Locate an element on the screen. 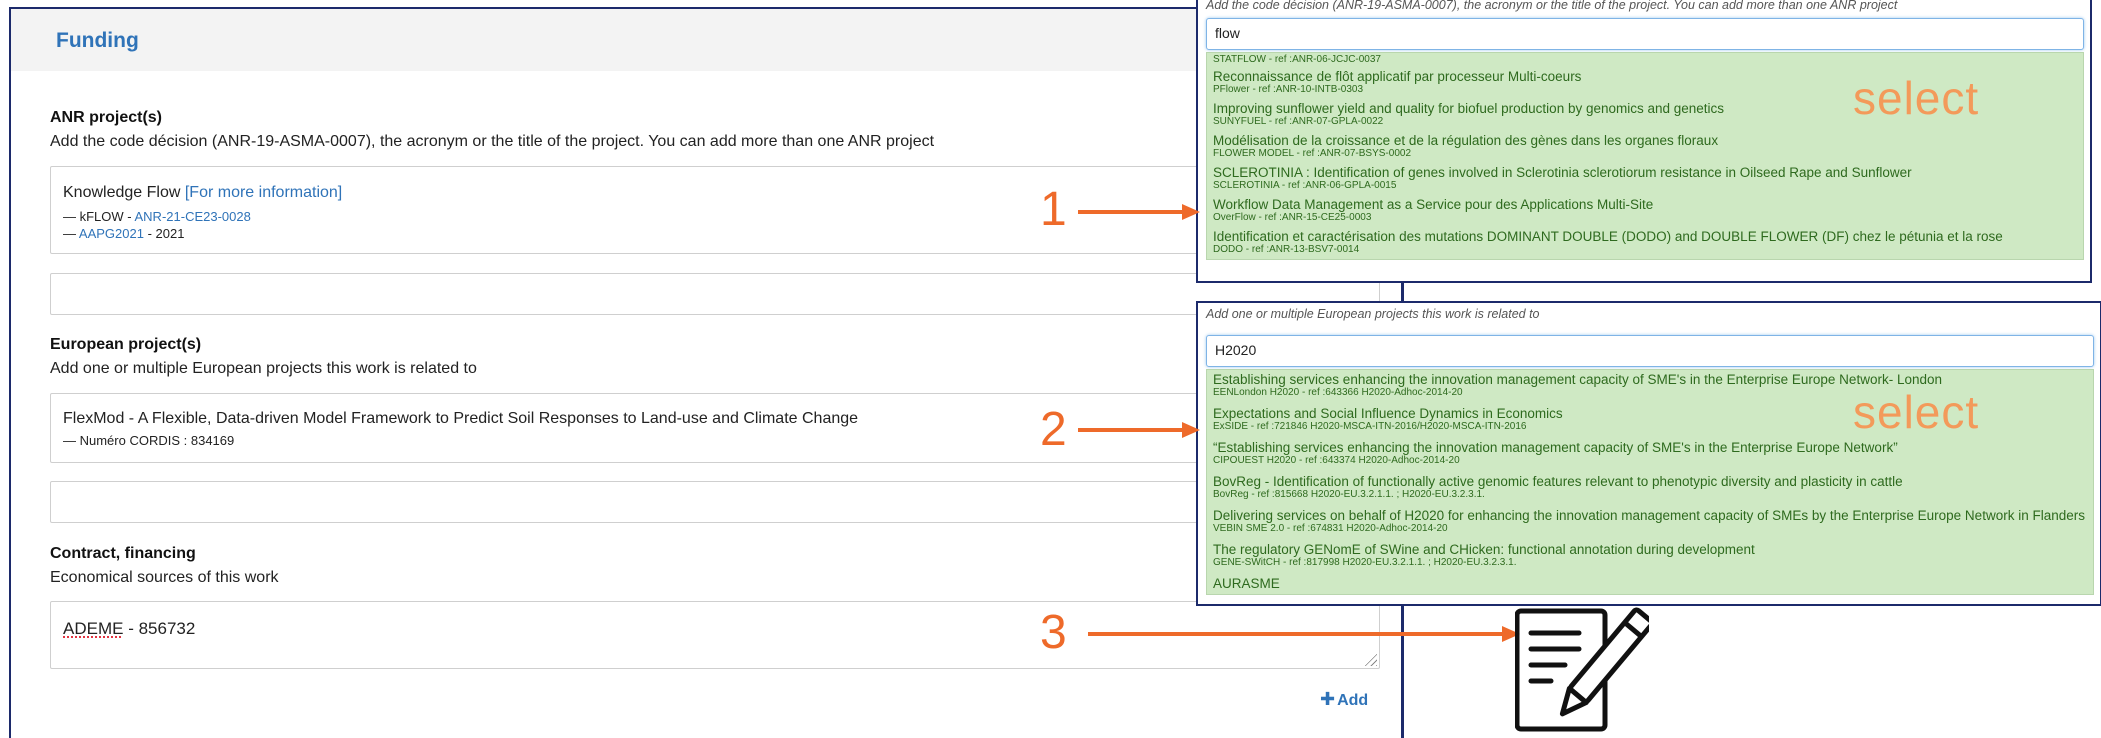 This screenshot has width=2101, height=738. contract-org: ADEME is located at coordinates (93, 628).